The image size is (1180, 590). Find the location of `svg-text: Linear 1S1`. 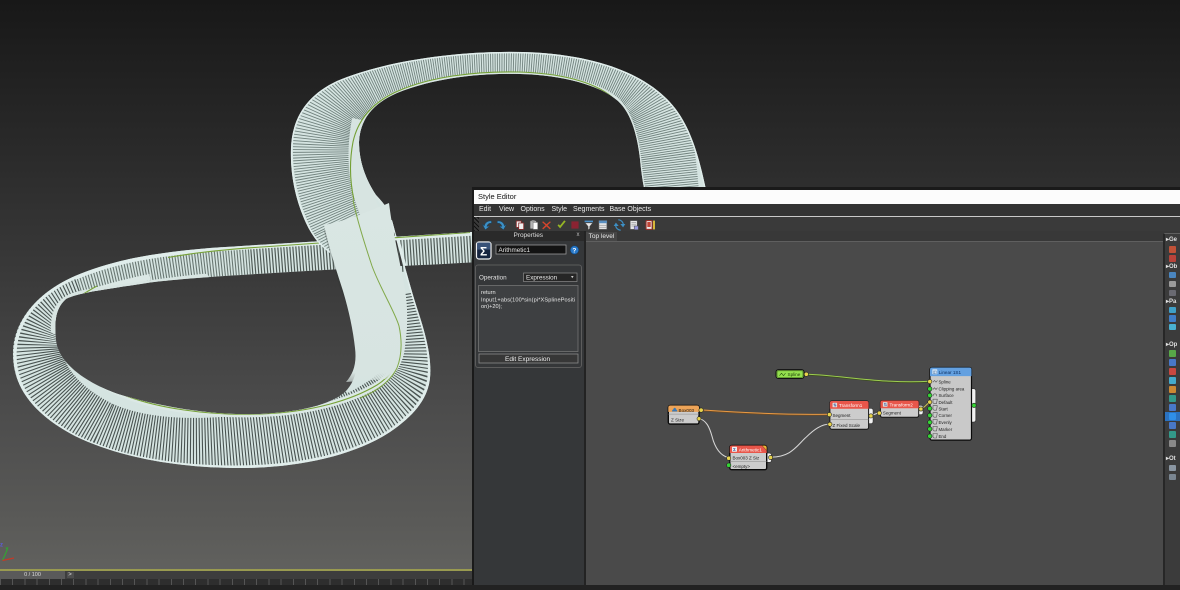

svg-text: Linear 1S1 is located at coordinates (949, 372).